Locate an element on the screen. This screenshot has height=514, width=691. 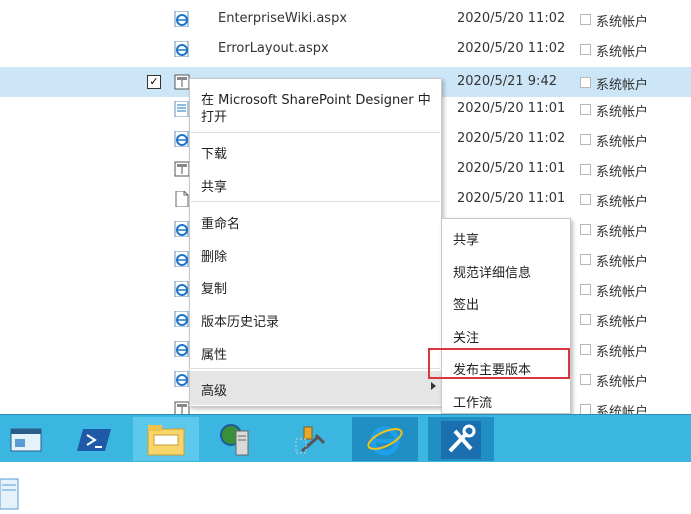
menu-item-label: 打开 is located at coordinates (214, 117).